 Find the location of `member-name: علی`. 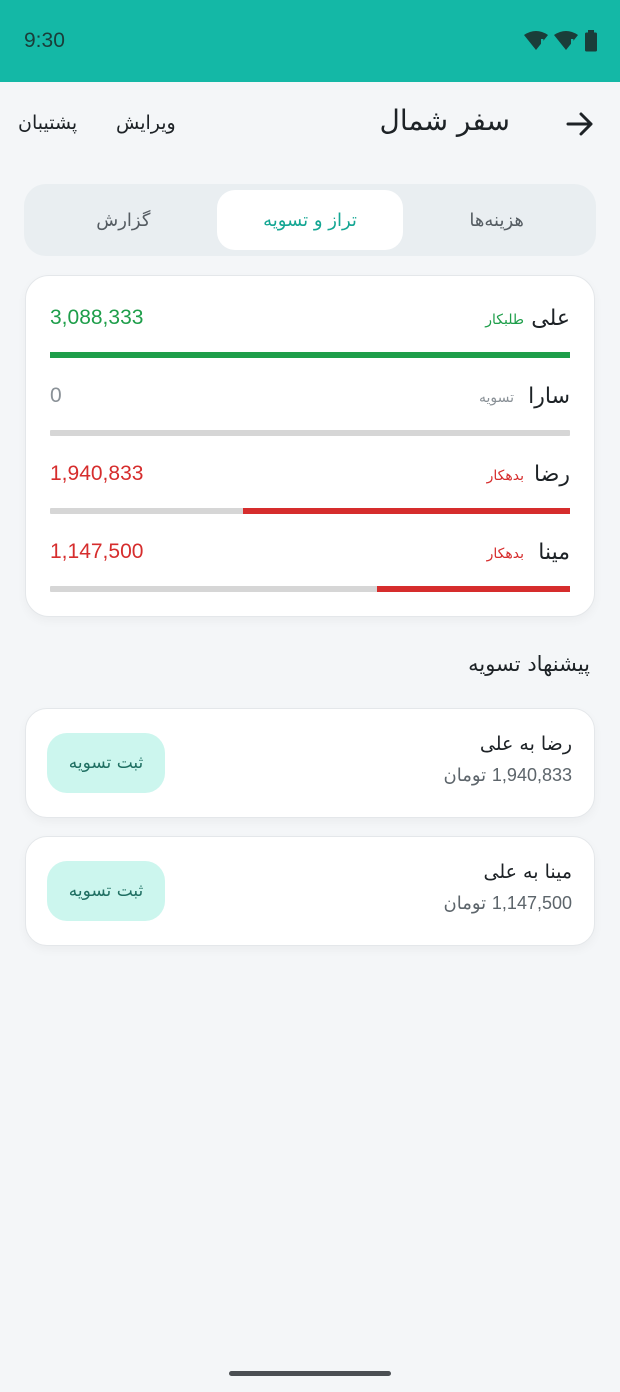

member-name: علی is located at coordinates (550, 318).